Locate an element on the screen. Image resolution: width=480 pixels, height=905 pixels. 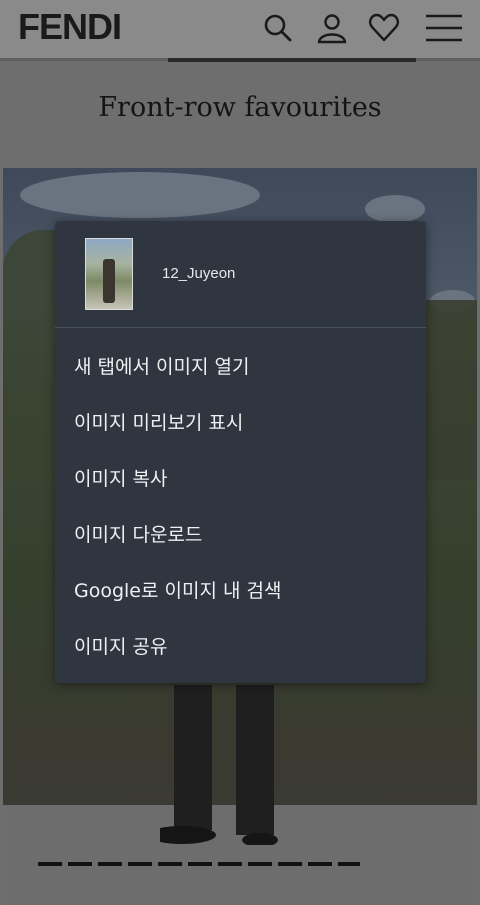
site-header: FENDI is located at coordinates (240, 29).